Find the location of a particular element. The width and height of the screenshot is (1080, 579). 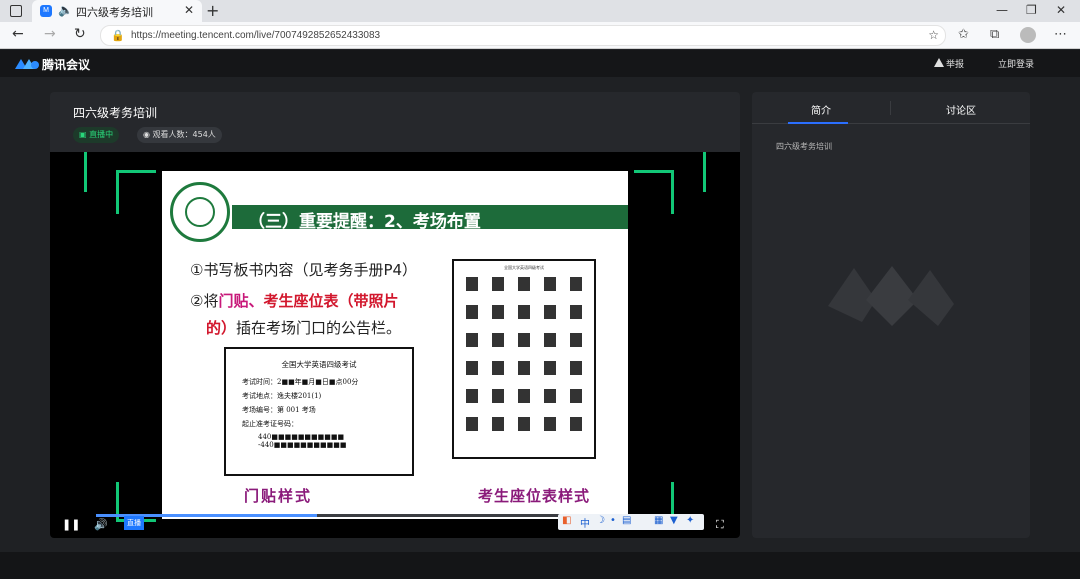

warning-icon is located at coordinates (939, 63).